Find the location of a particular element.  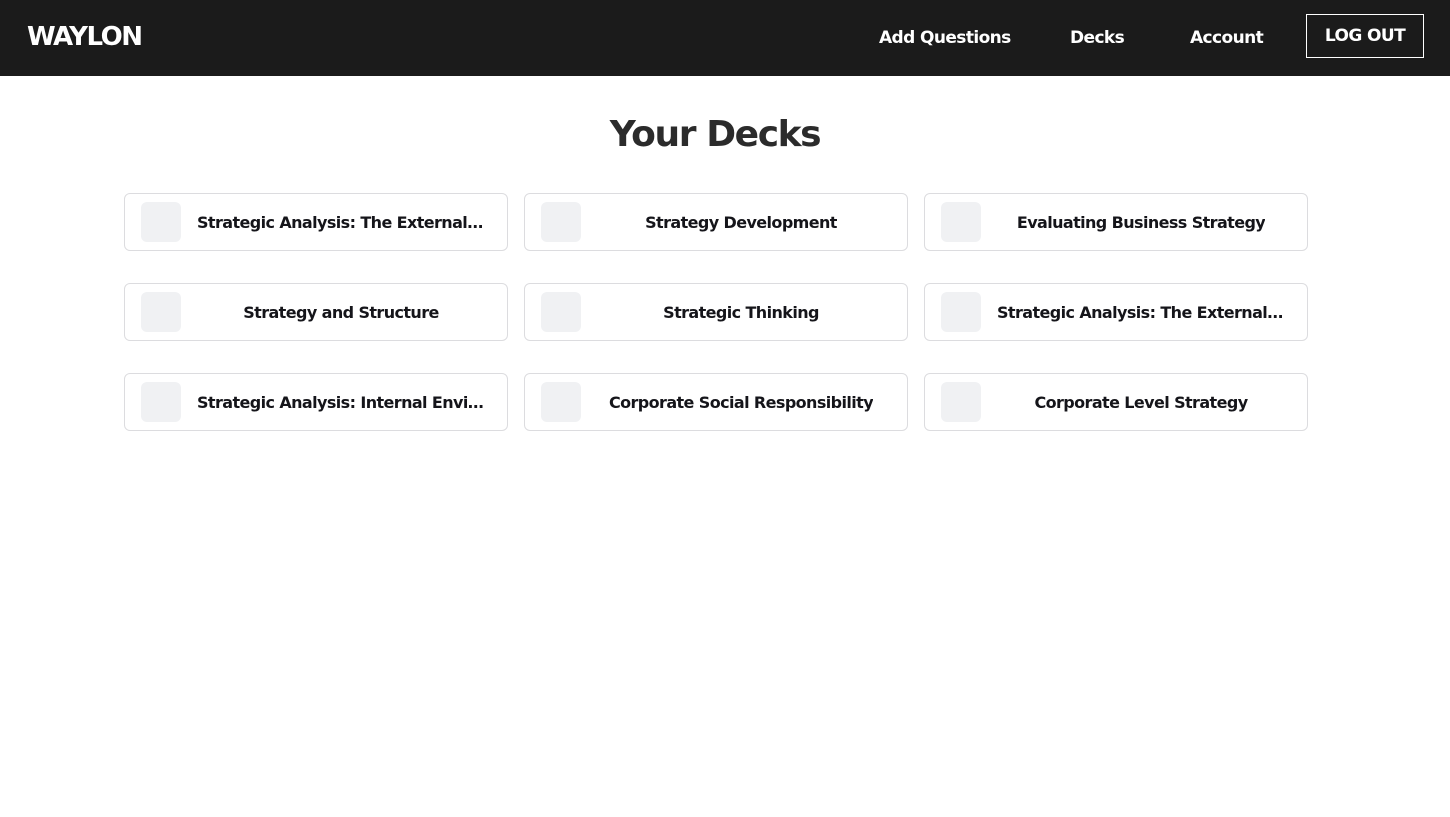

deck-title: Evaluating Business Strategy is located at coordinates (1141, 222).